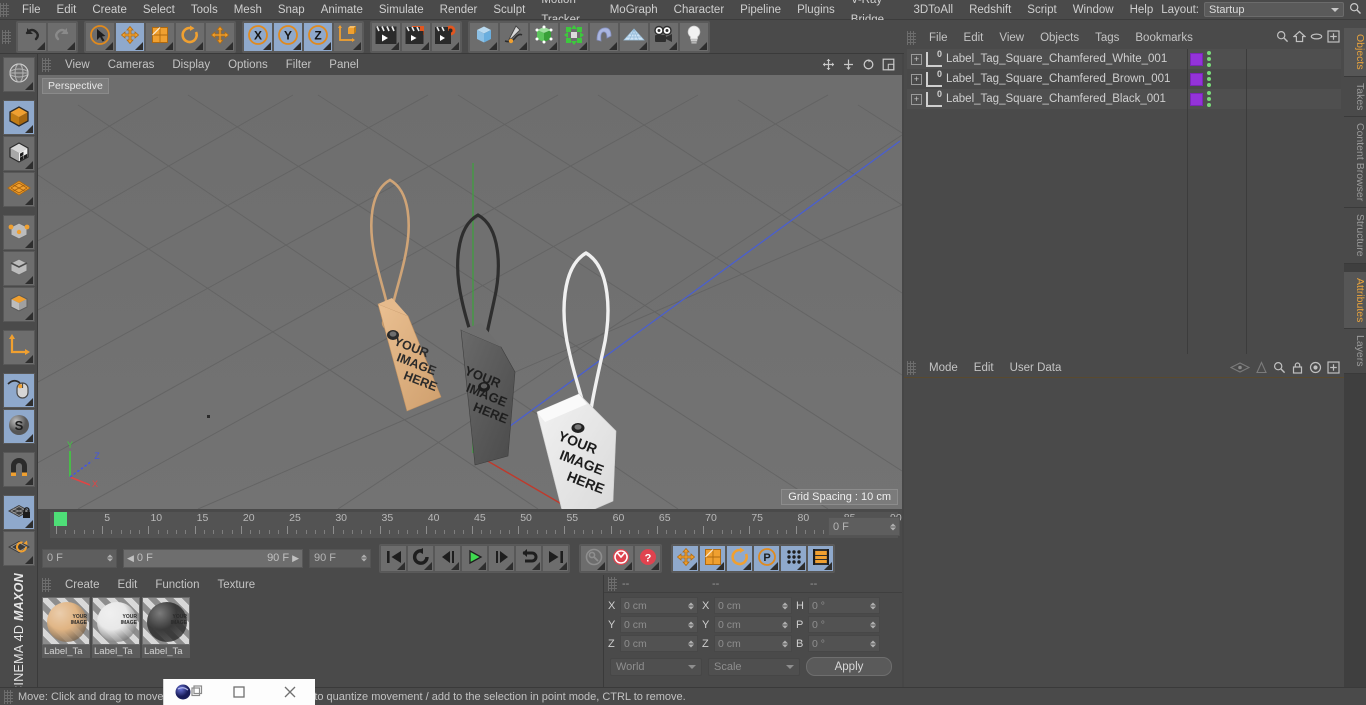 Image resolution: width=1366 pixels, height=705 pixels. Describe the element at coordinates (528, 558) in the screenshot. I see `loop-button` at that location.